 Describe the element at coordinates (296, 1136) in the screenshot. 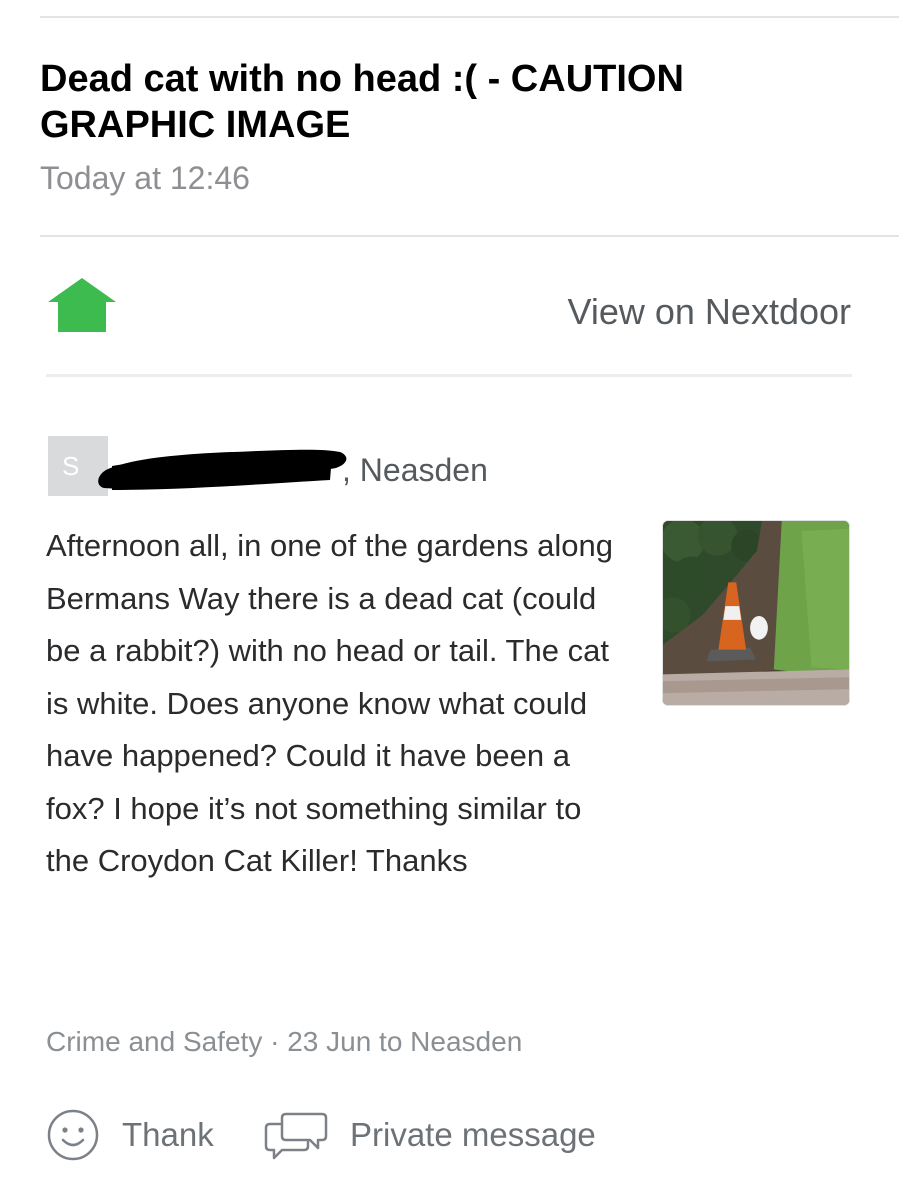

I see `chat-bubbles-icon` at that location.